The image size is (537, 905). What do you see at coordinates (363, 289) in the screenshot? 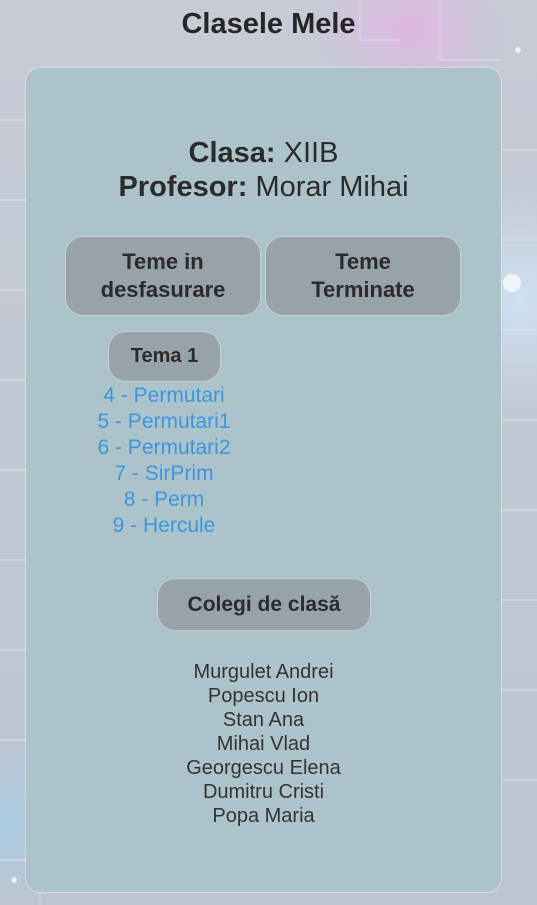
I see `tab-finished-label-line2: Terminate` at bounding box center [363, 289].